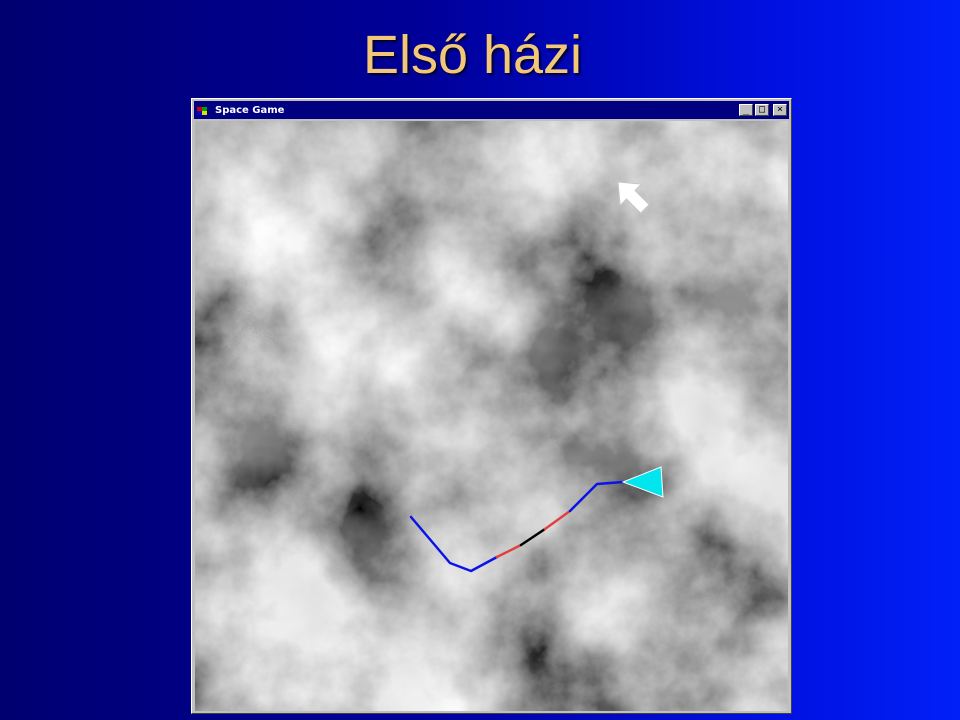 The height and width of the screenshot is (720, 960). What do you see at coordinates (491, 110) in the screenshot?
I see `window-titlebar: Space Game _ □ ×` at bounding box center [491, 110].